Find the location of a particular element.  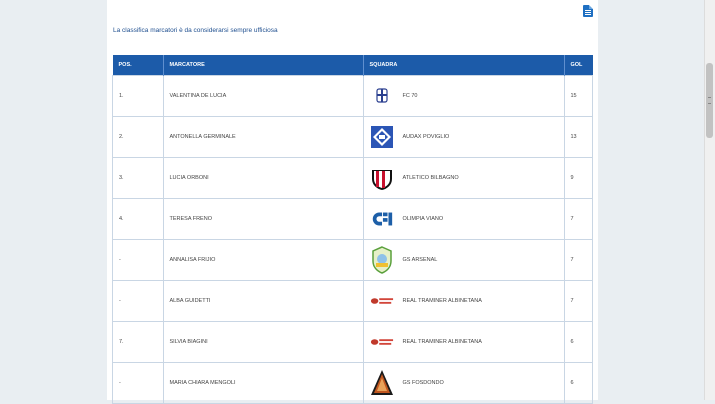

team-name: GS FOSDONDO is located at coordinates (423, 383).